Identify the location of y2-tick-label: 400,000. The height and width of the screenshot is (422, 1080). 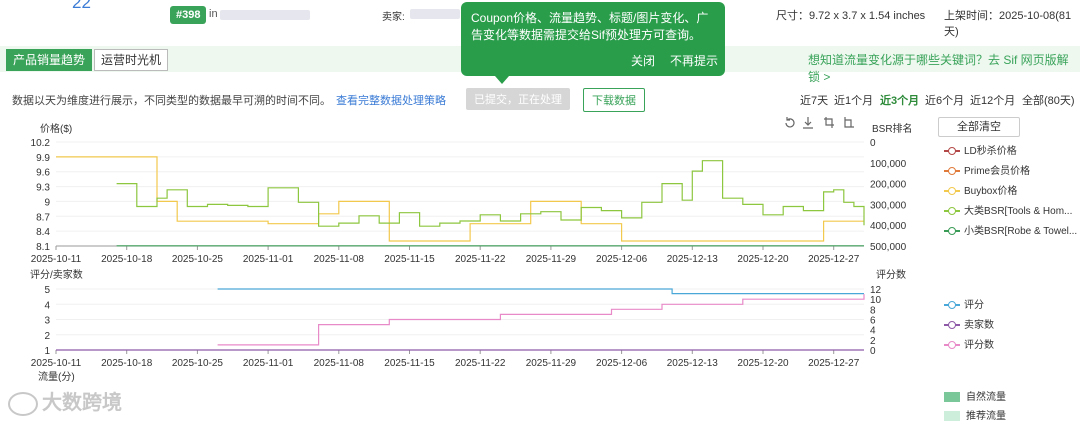
(888, 226).